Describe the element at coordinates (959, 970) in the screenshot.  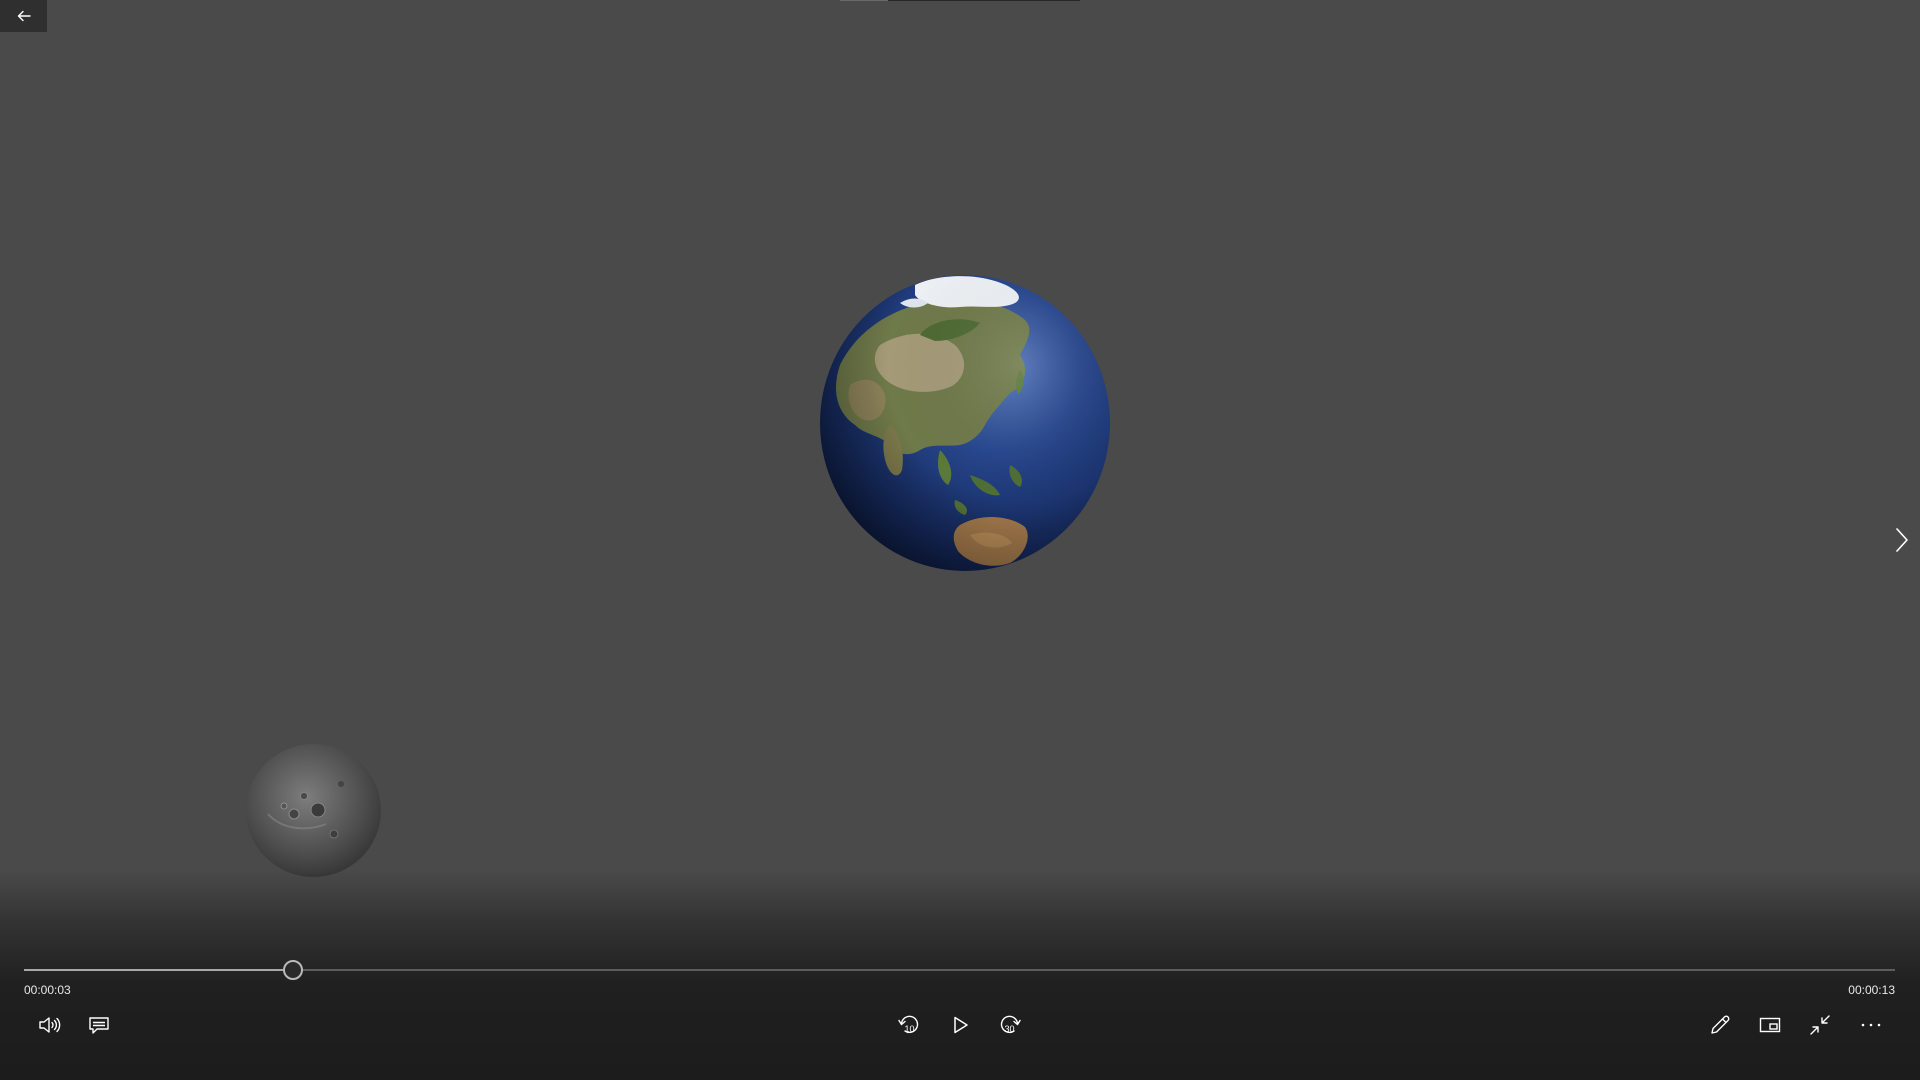
I see `seek-bar` at that location.